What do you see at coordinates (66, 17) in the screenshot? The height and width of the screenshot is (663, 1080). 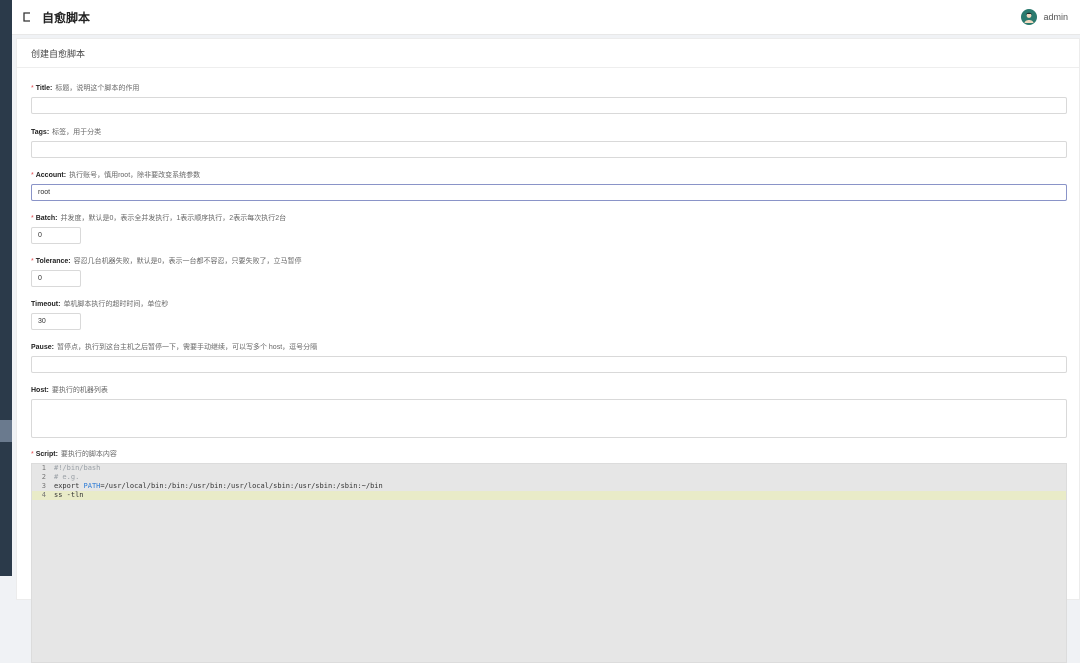 I see `page-title: 自愈脚本` at bounding box center [66, 17].